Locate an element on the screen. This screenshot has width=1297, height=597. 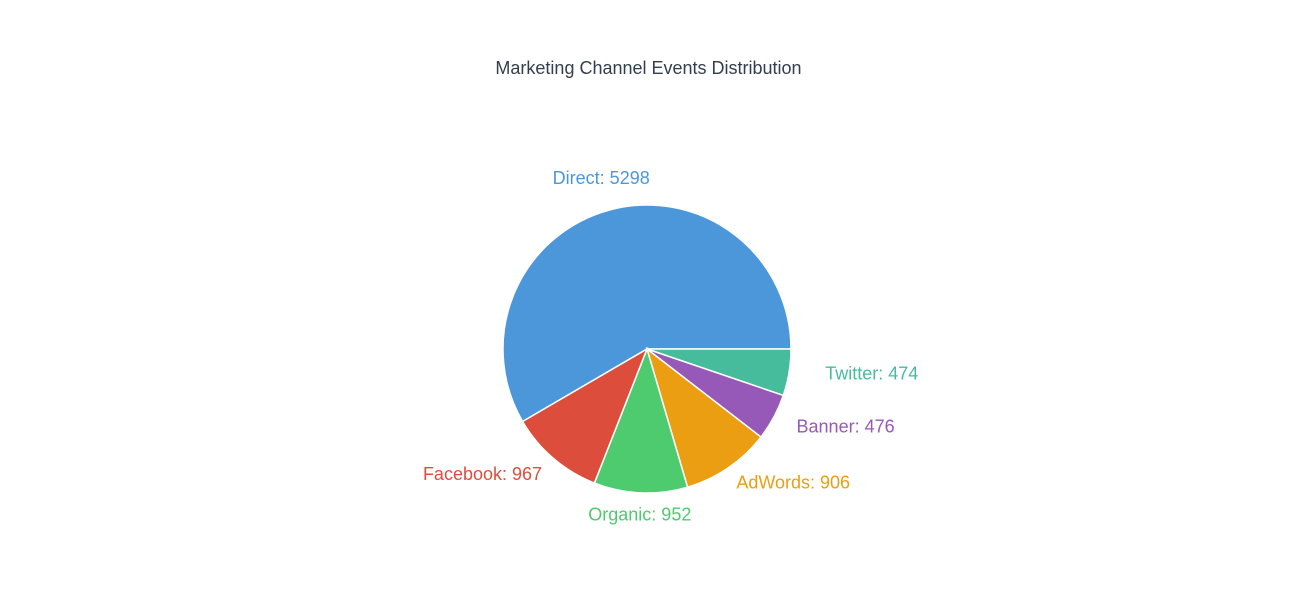
slice-label-facebook: Facebook: 967 is located at coordinates (482, 474).